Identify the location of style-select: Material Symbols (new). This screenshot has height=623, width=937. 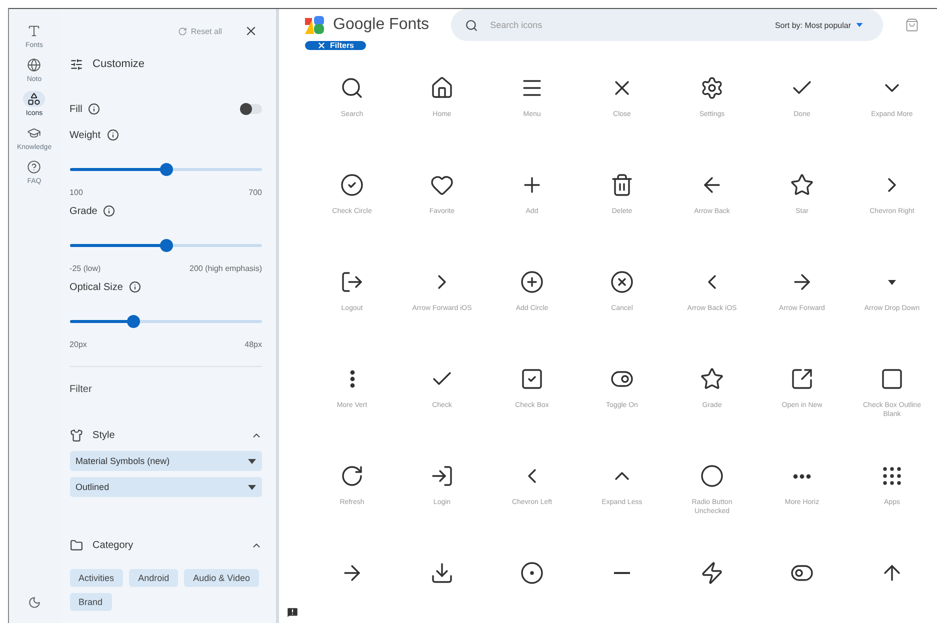
(166, 461).